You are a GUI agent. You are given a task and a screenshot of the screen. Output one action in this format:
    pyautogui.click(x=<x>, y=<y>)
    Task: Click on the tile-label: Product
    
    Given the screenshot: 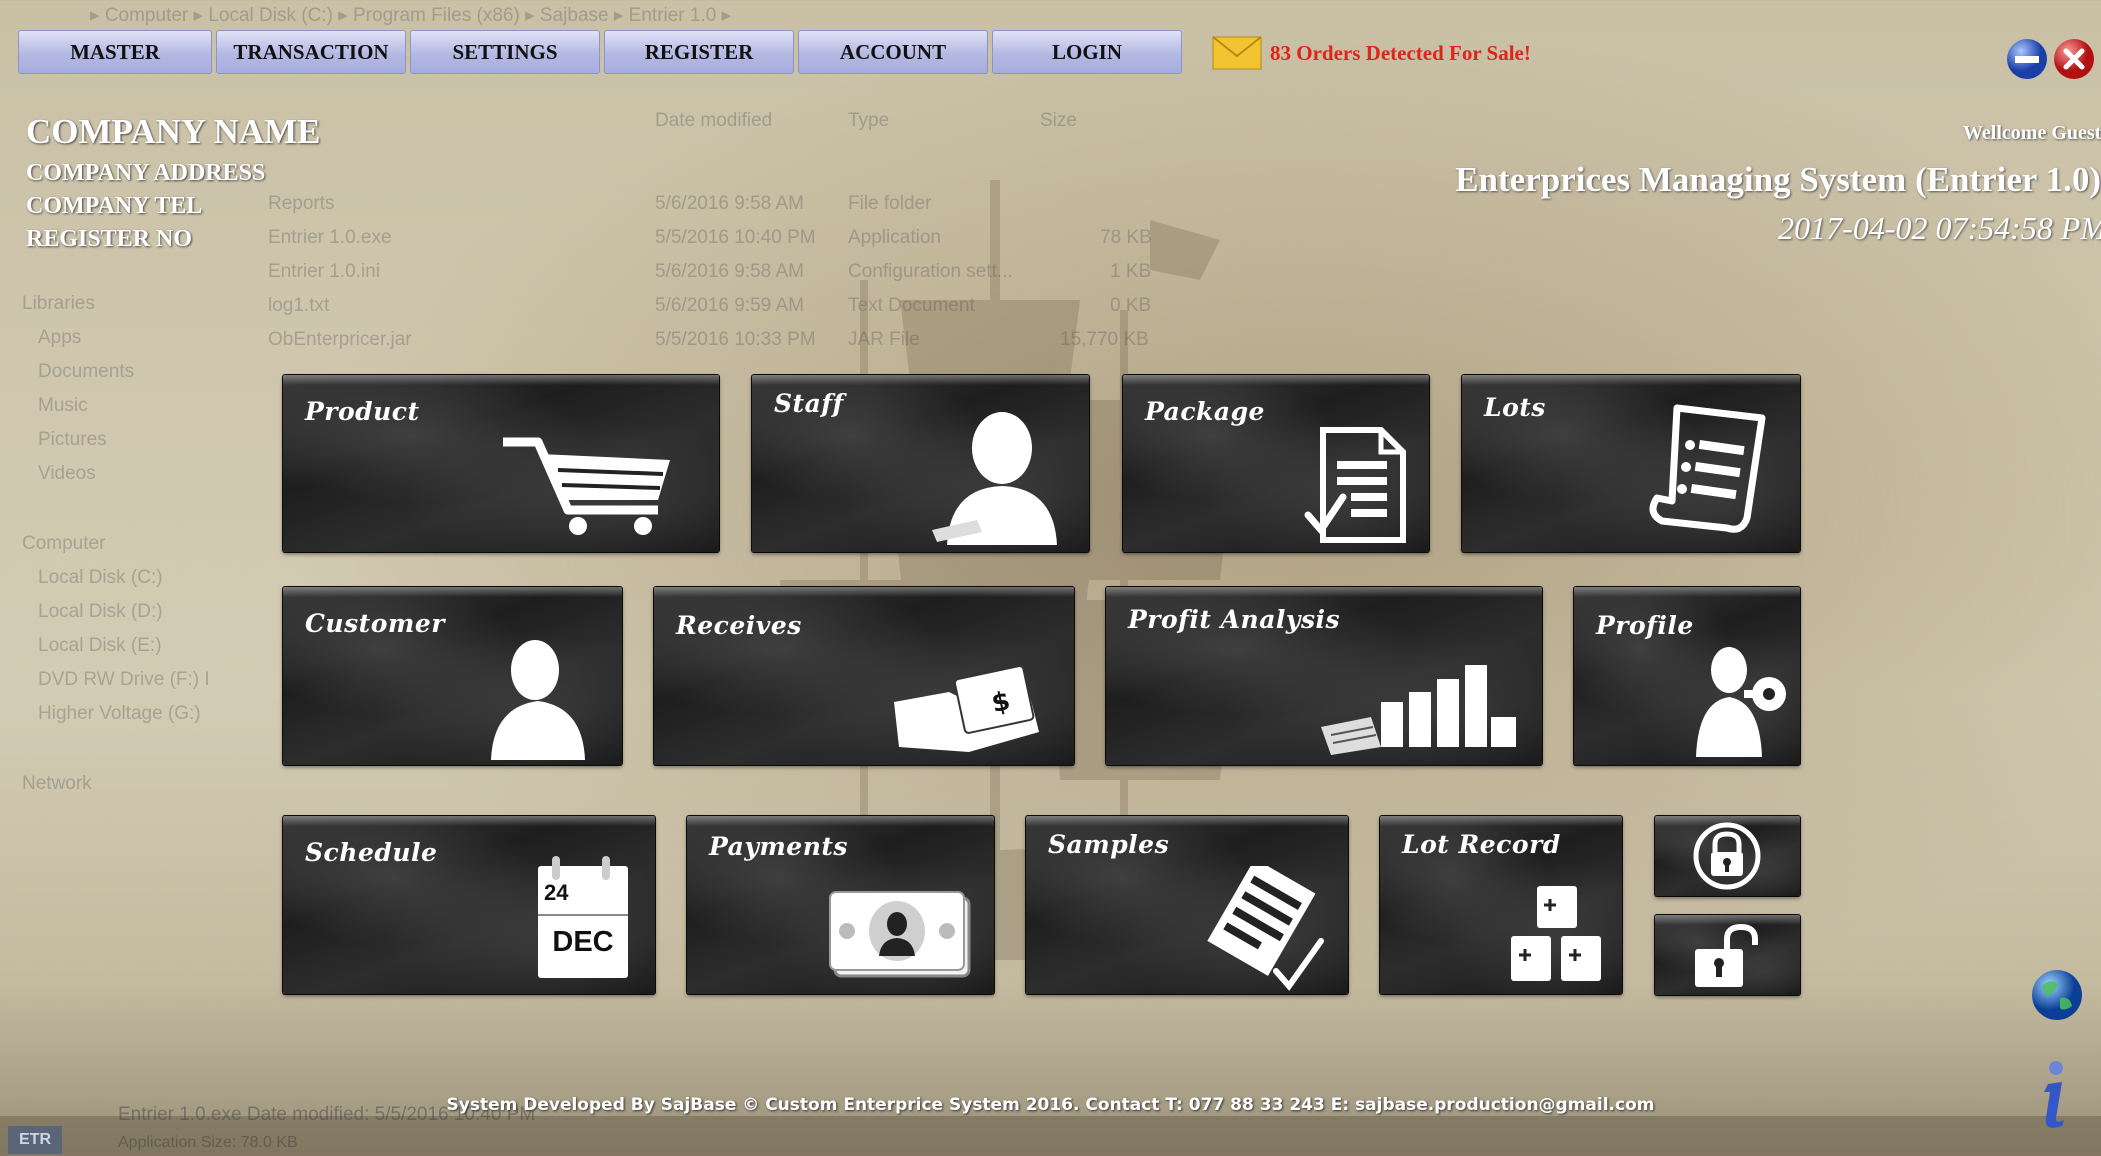 What is the action you would take?
    pyautogui.click(x=362, y=411)
    